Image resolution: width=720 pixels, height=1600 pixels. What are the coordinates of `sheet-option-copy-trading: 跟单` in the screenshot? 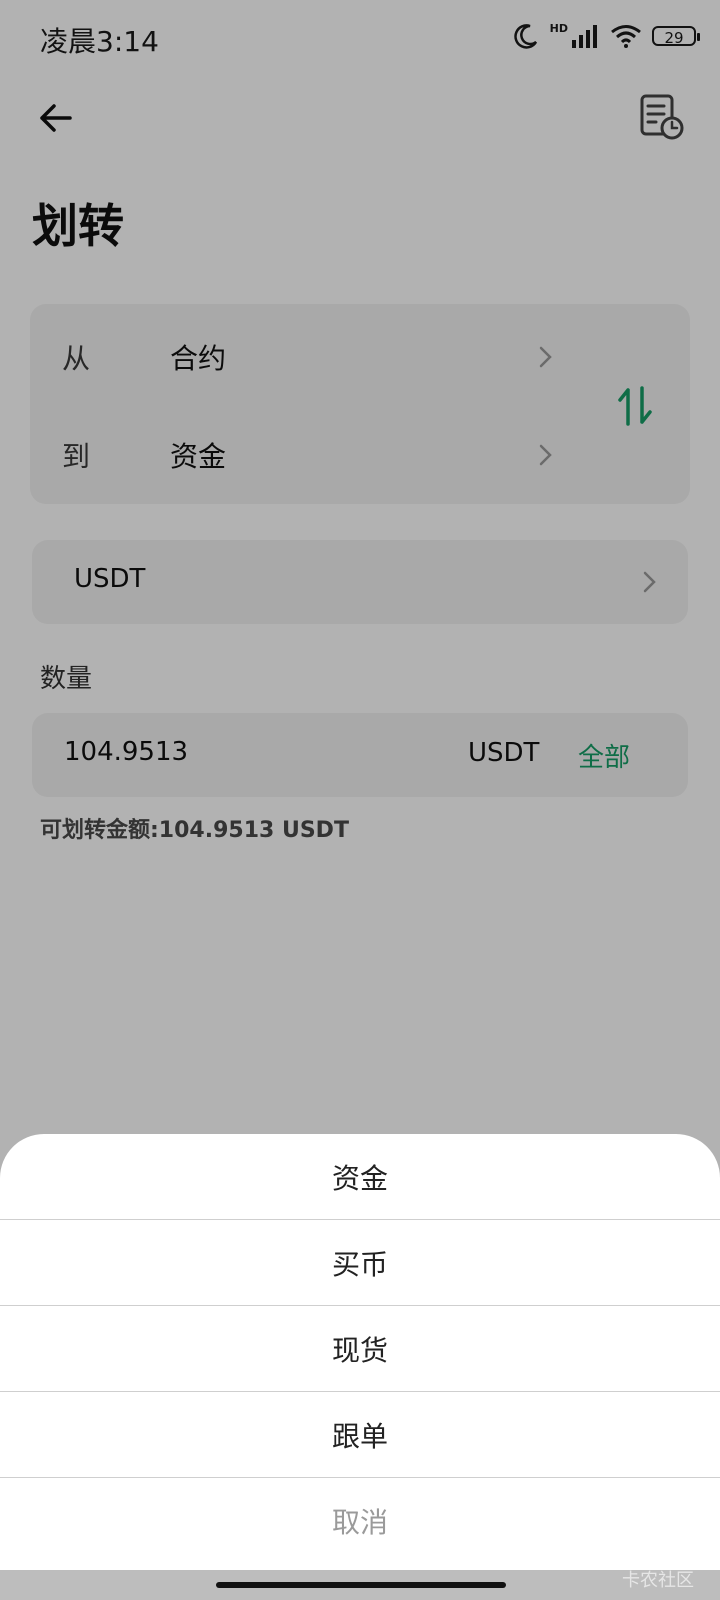 It's located at (360, 1435).